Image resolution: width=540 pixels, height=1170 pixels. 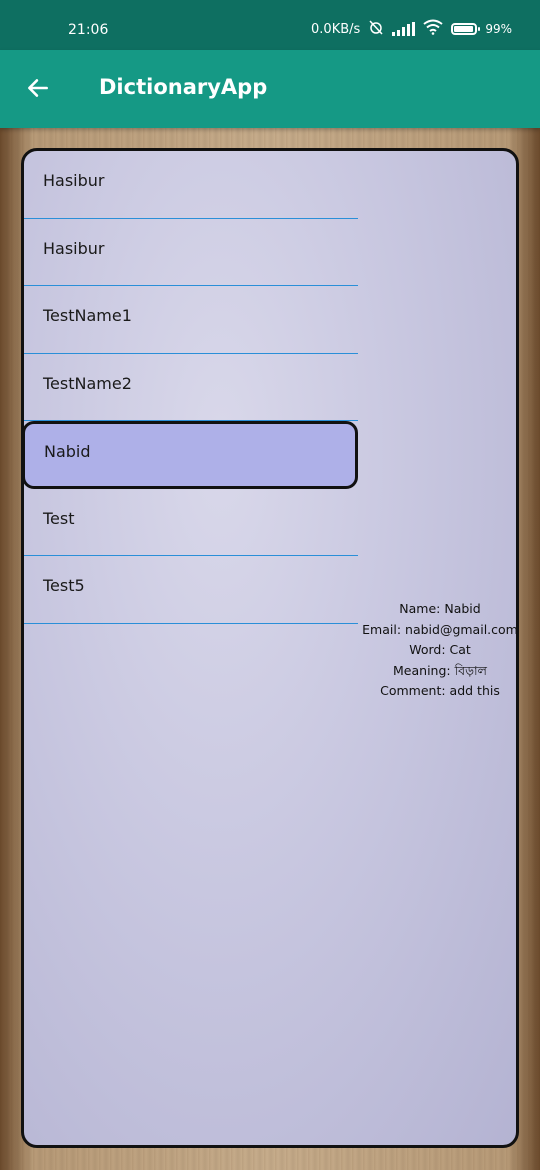 I want to click on detail-name: Name: Nabid, so click(x=440, y=608).